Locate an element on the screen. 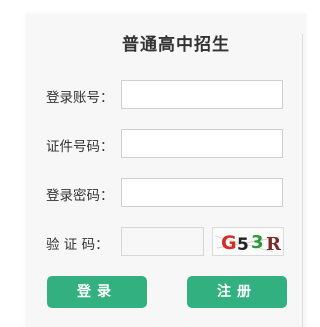  password-label: 登录密码： is located at coordinates (80, 196).